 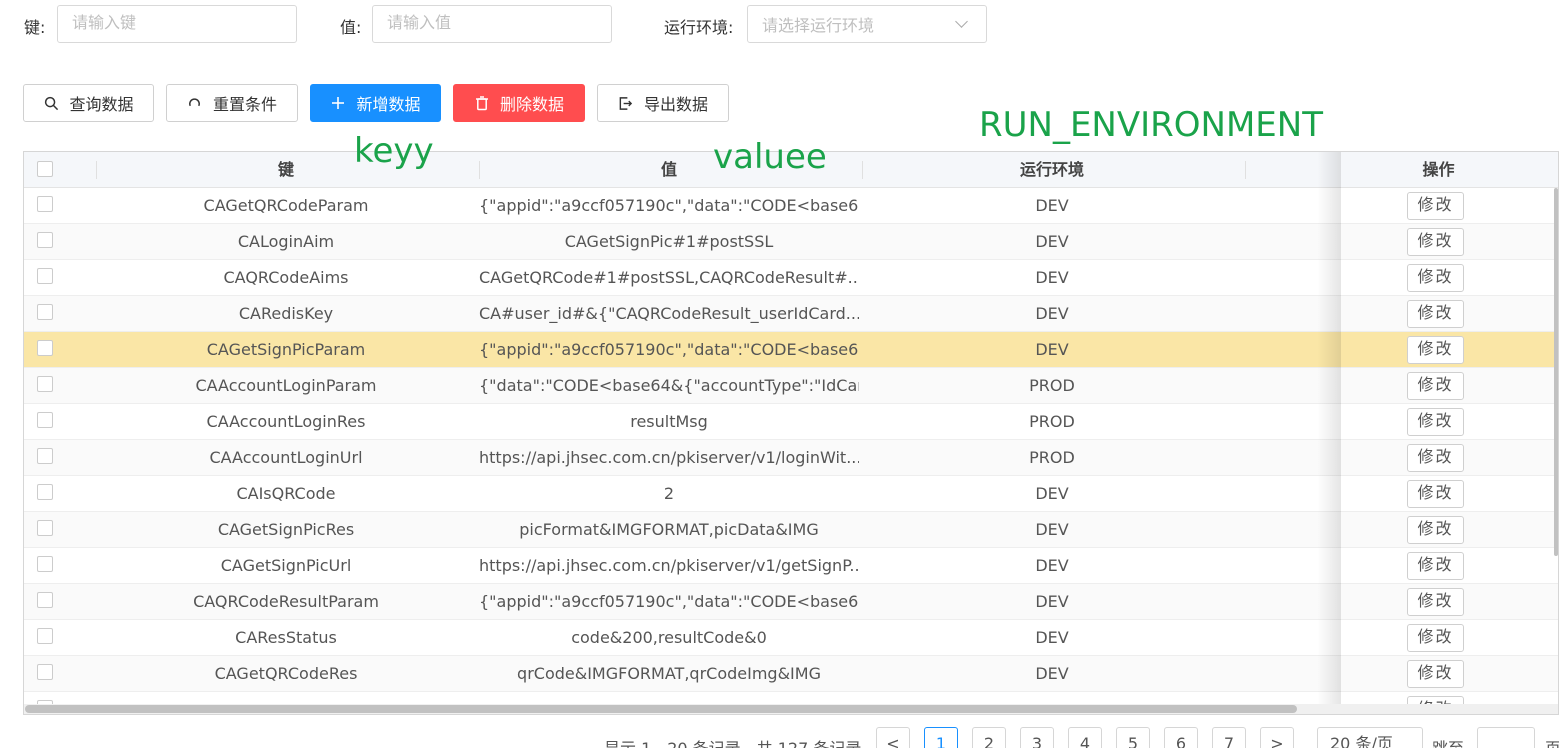 I want to click on header-operation: 操作, so click(x=1438, y=169).